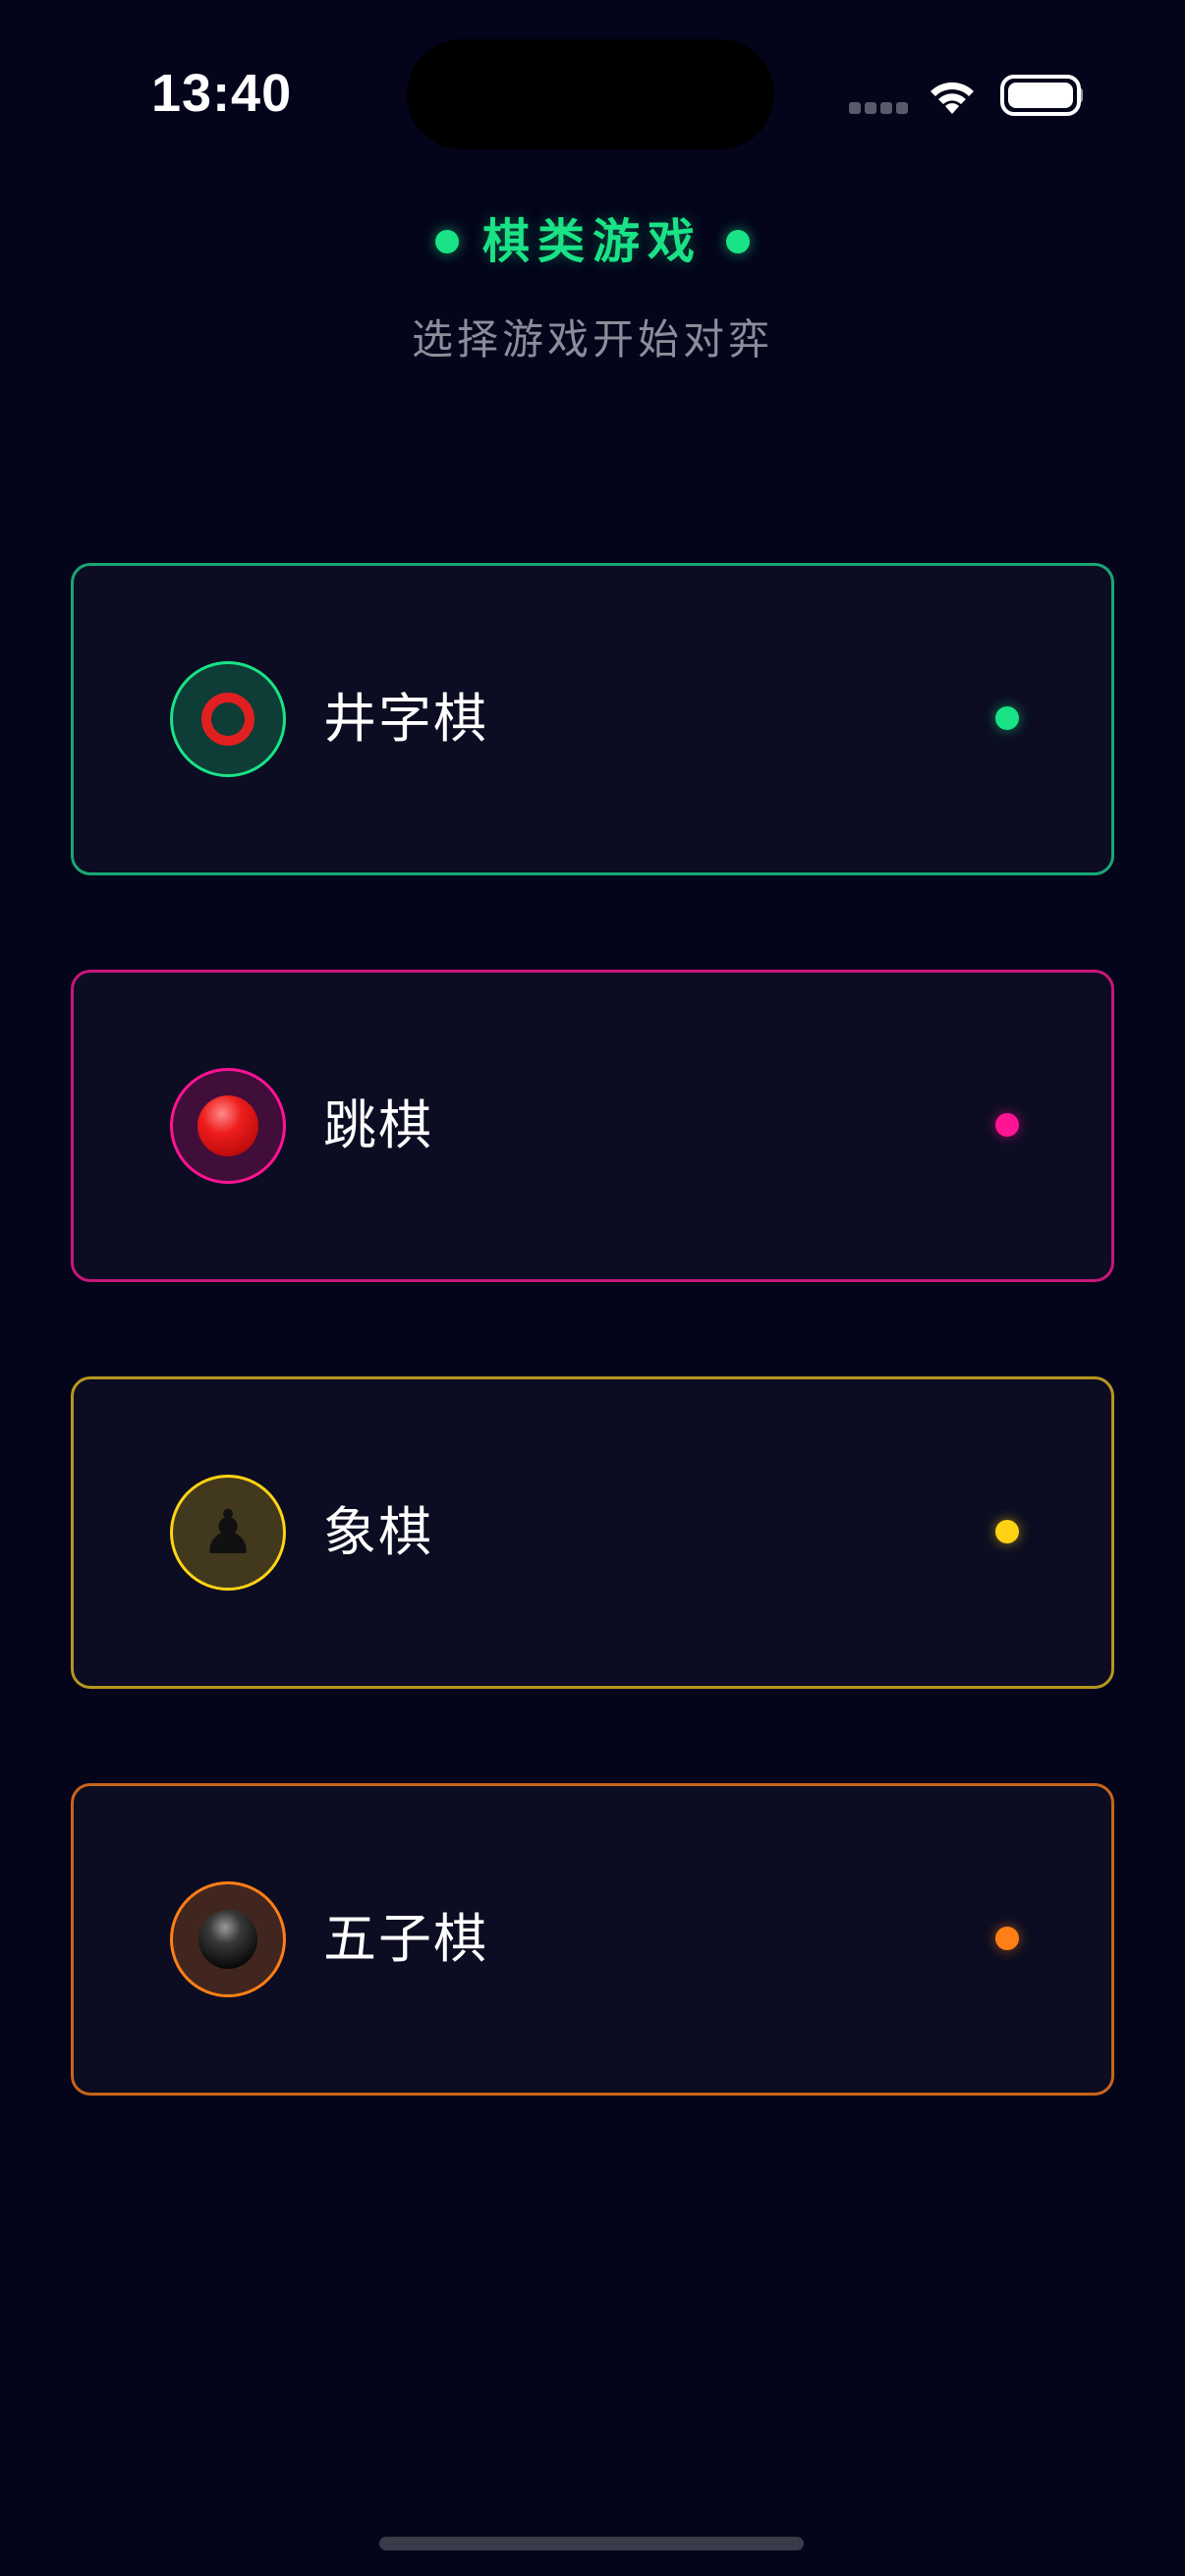  Describe the element at coordinates (222, 93) in the screenshot. I see `status-time: 13:40` at that location.